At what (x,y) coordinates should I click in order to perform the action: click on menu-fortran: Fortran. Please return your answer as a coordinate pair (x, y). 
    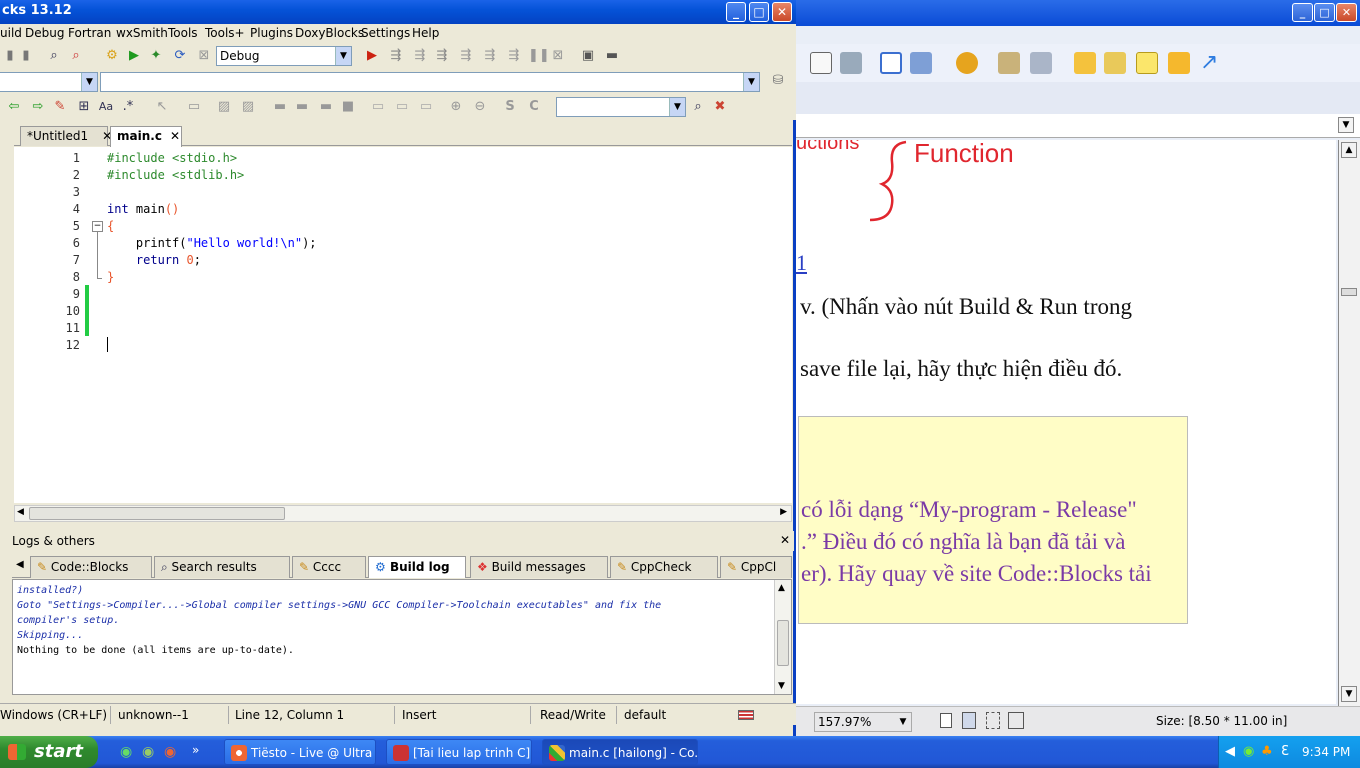
    Looking at the image, I should click on (89, 33).